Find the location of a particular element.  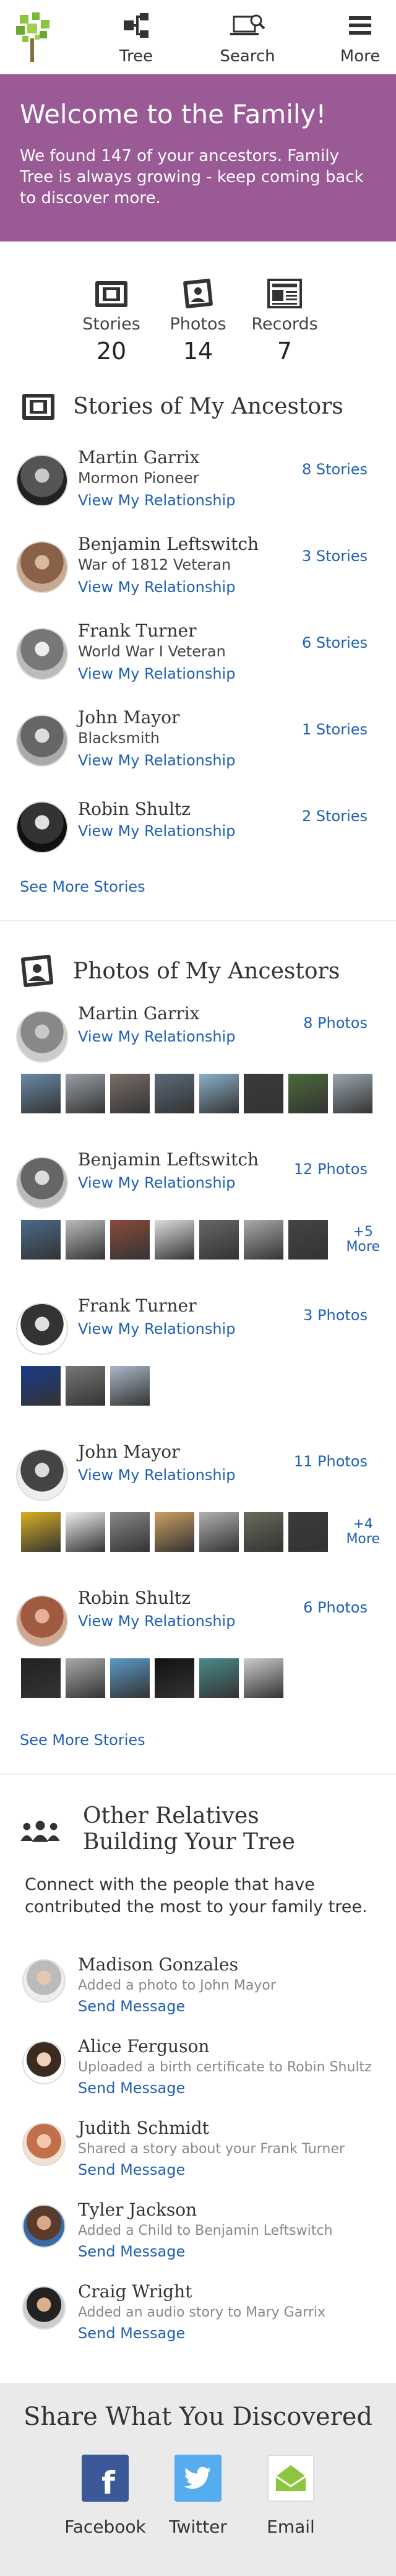

photo-thumbnails: +4 More is located at coordinates (208, 1532).